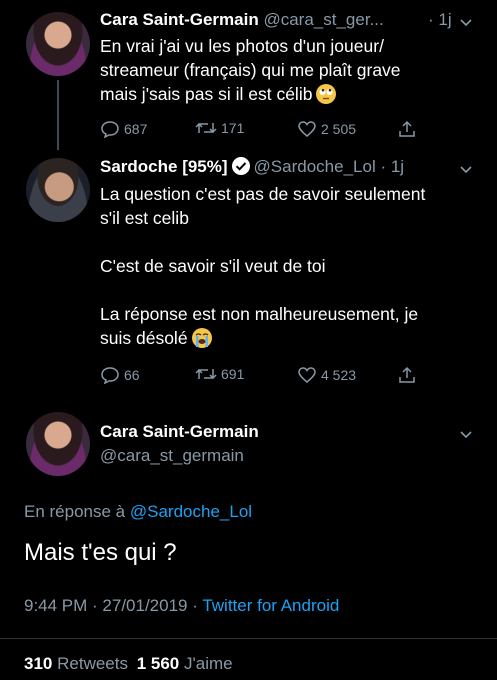 The width and height of the screenshot is (497, 680). What do you see at coordinates (144, 338) in the screenshot?
I see `tweet-text-fragment: suis désolé` at bounding box center [144, 338].